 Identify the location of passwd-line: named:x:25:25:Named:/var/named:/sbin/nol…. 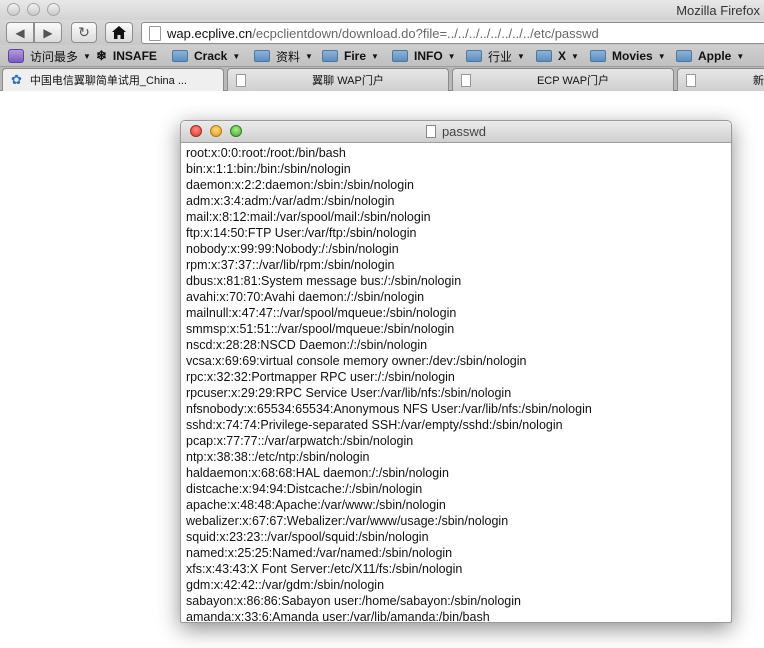
(319, 553).